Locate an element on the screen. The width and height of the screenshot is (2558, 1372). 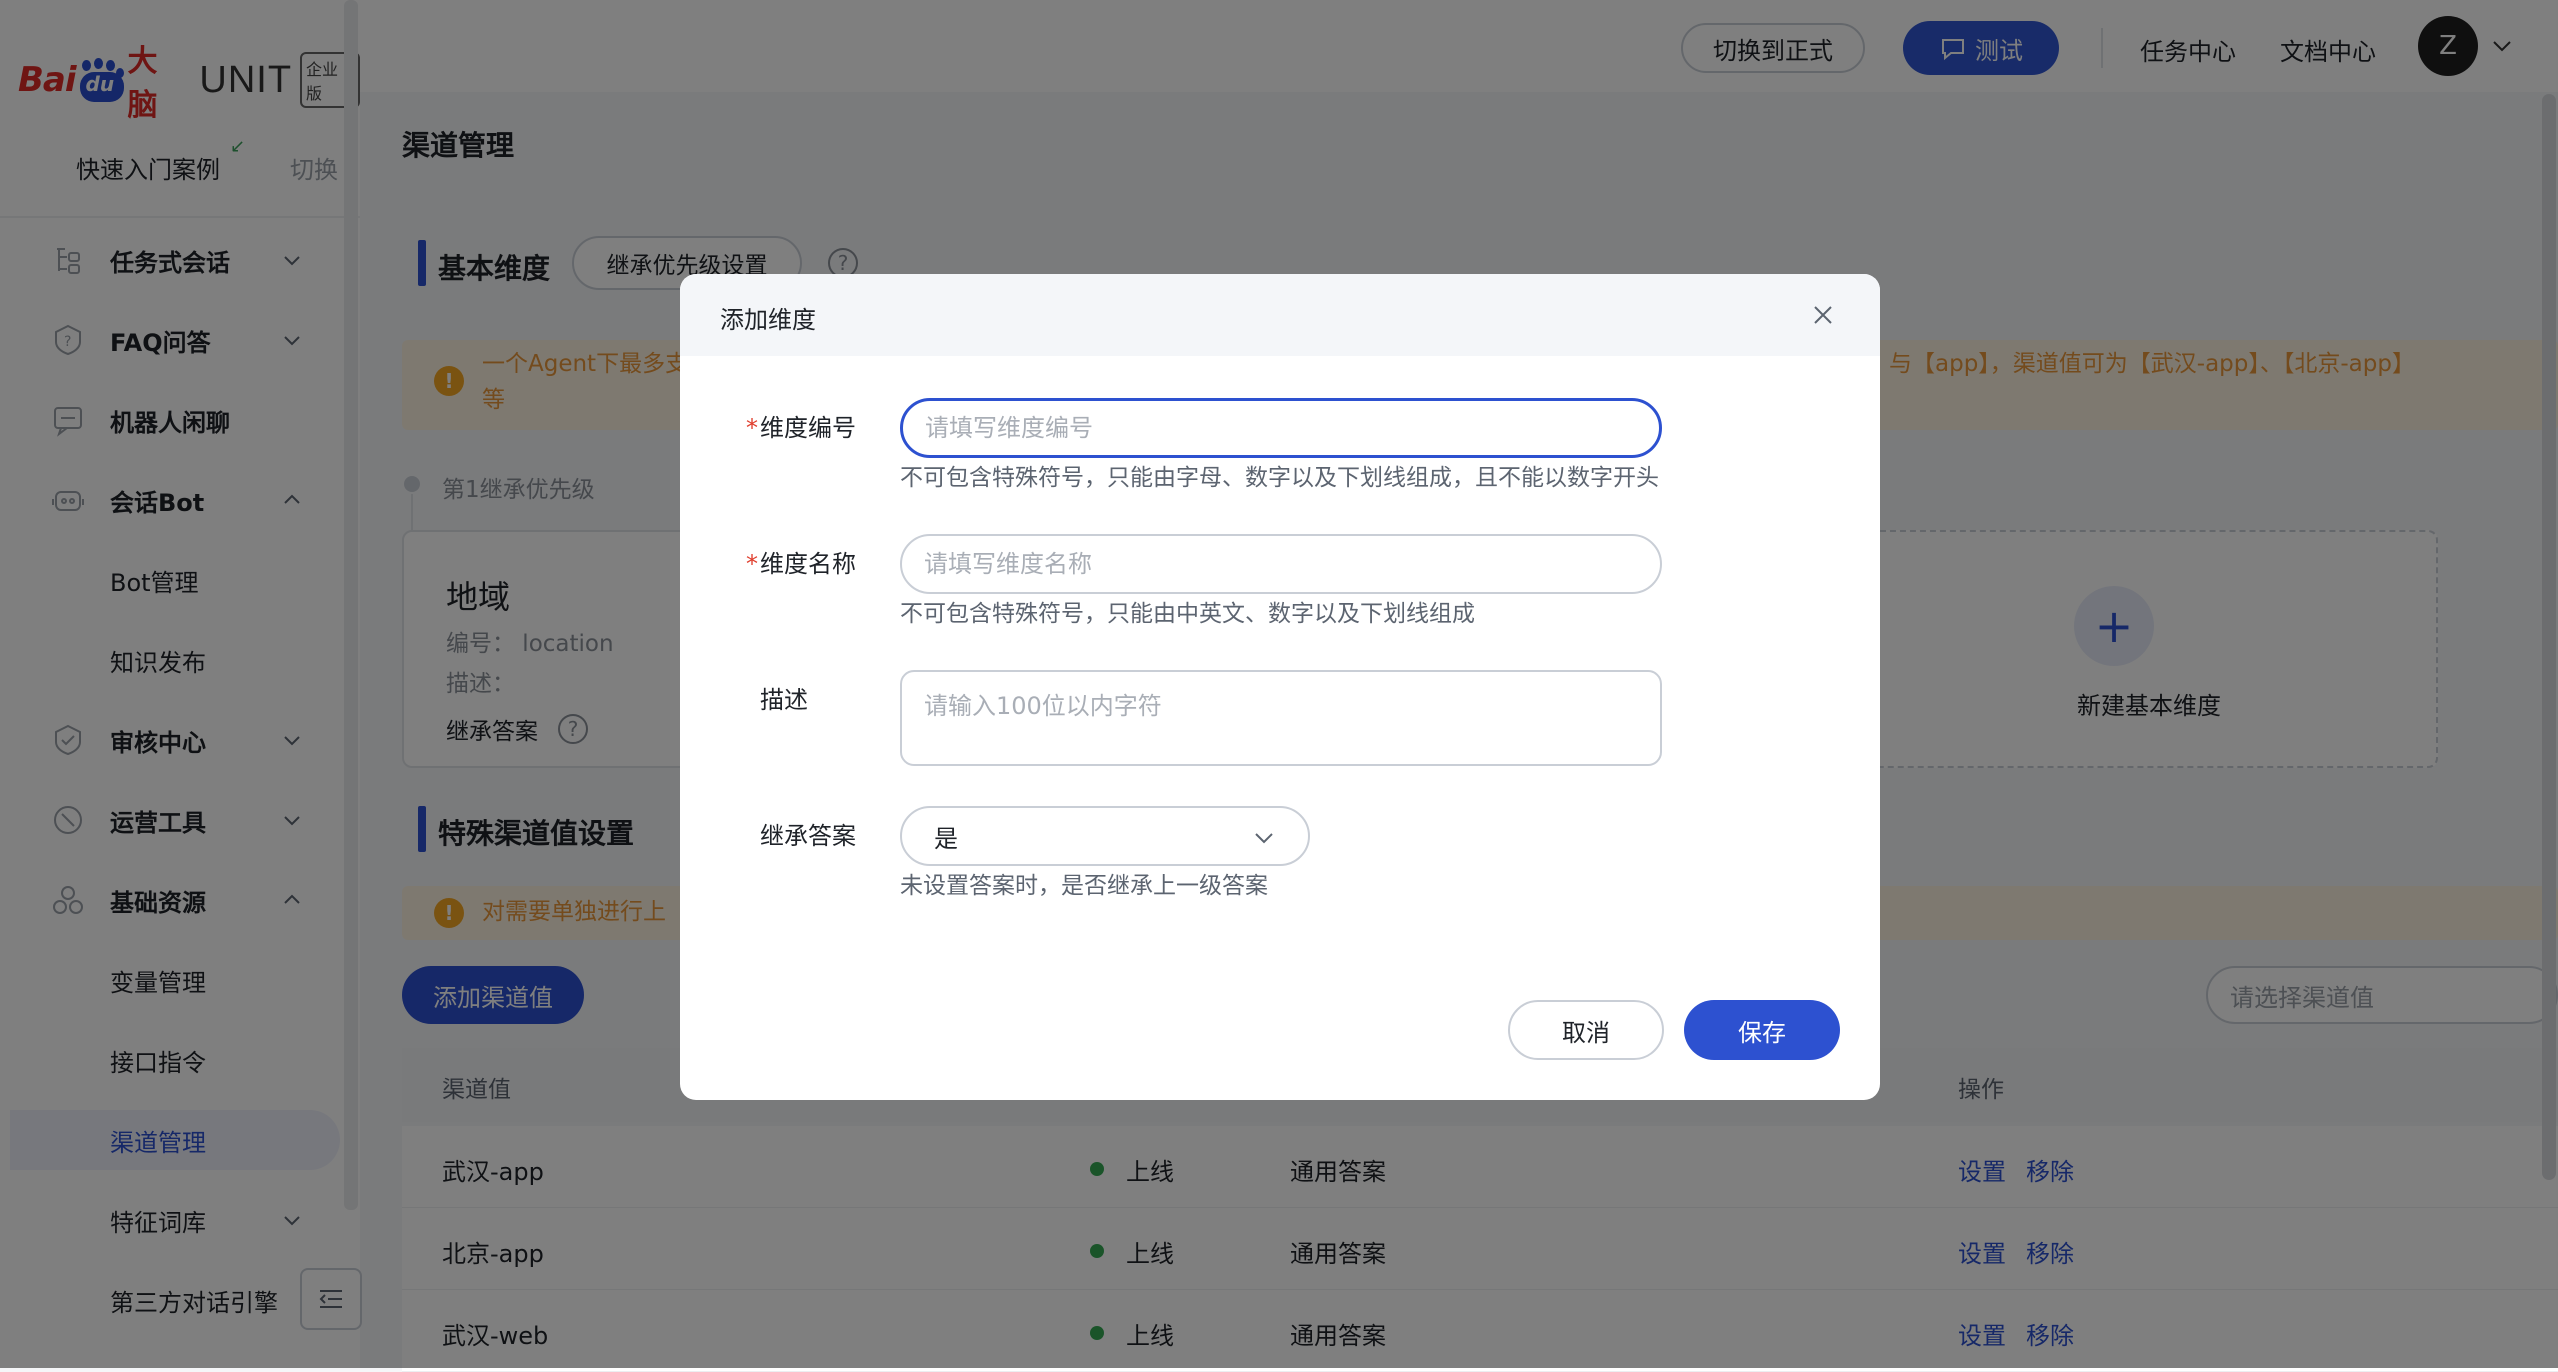
inherit-answer-select: 是 is located at coordinates (1105, 836).